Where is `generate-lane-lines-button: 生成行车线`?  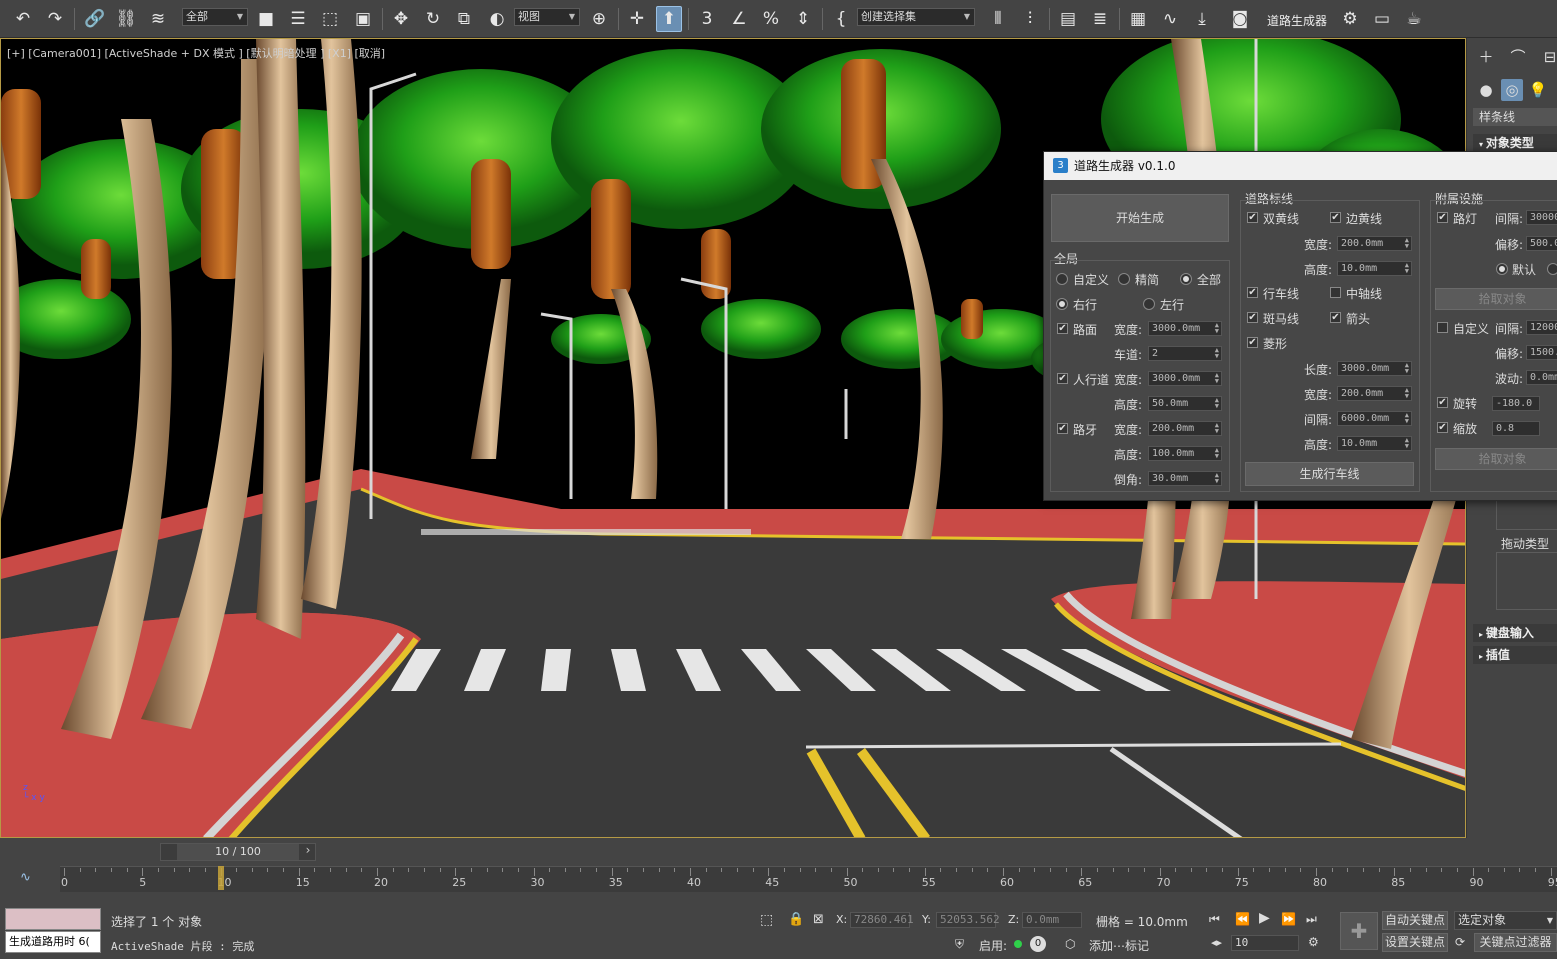
generate-lane-lines-button: 生成行车线 is located at coordinates (1329, 474).